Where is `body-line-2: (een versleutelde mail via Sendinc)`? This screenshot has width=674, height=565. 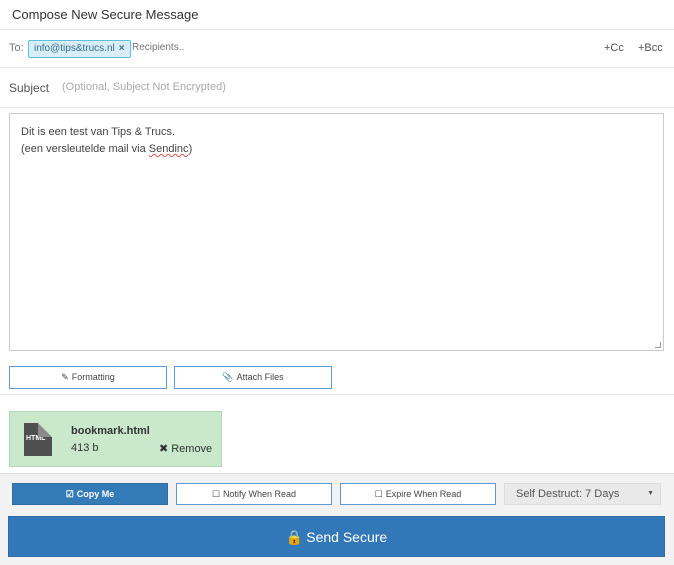 body-line-2: (een versleutelde mail via Sendinc) is located at coordinates (107, 149).